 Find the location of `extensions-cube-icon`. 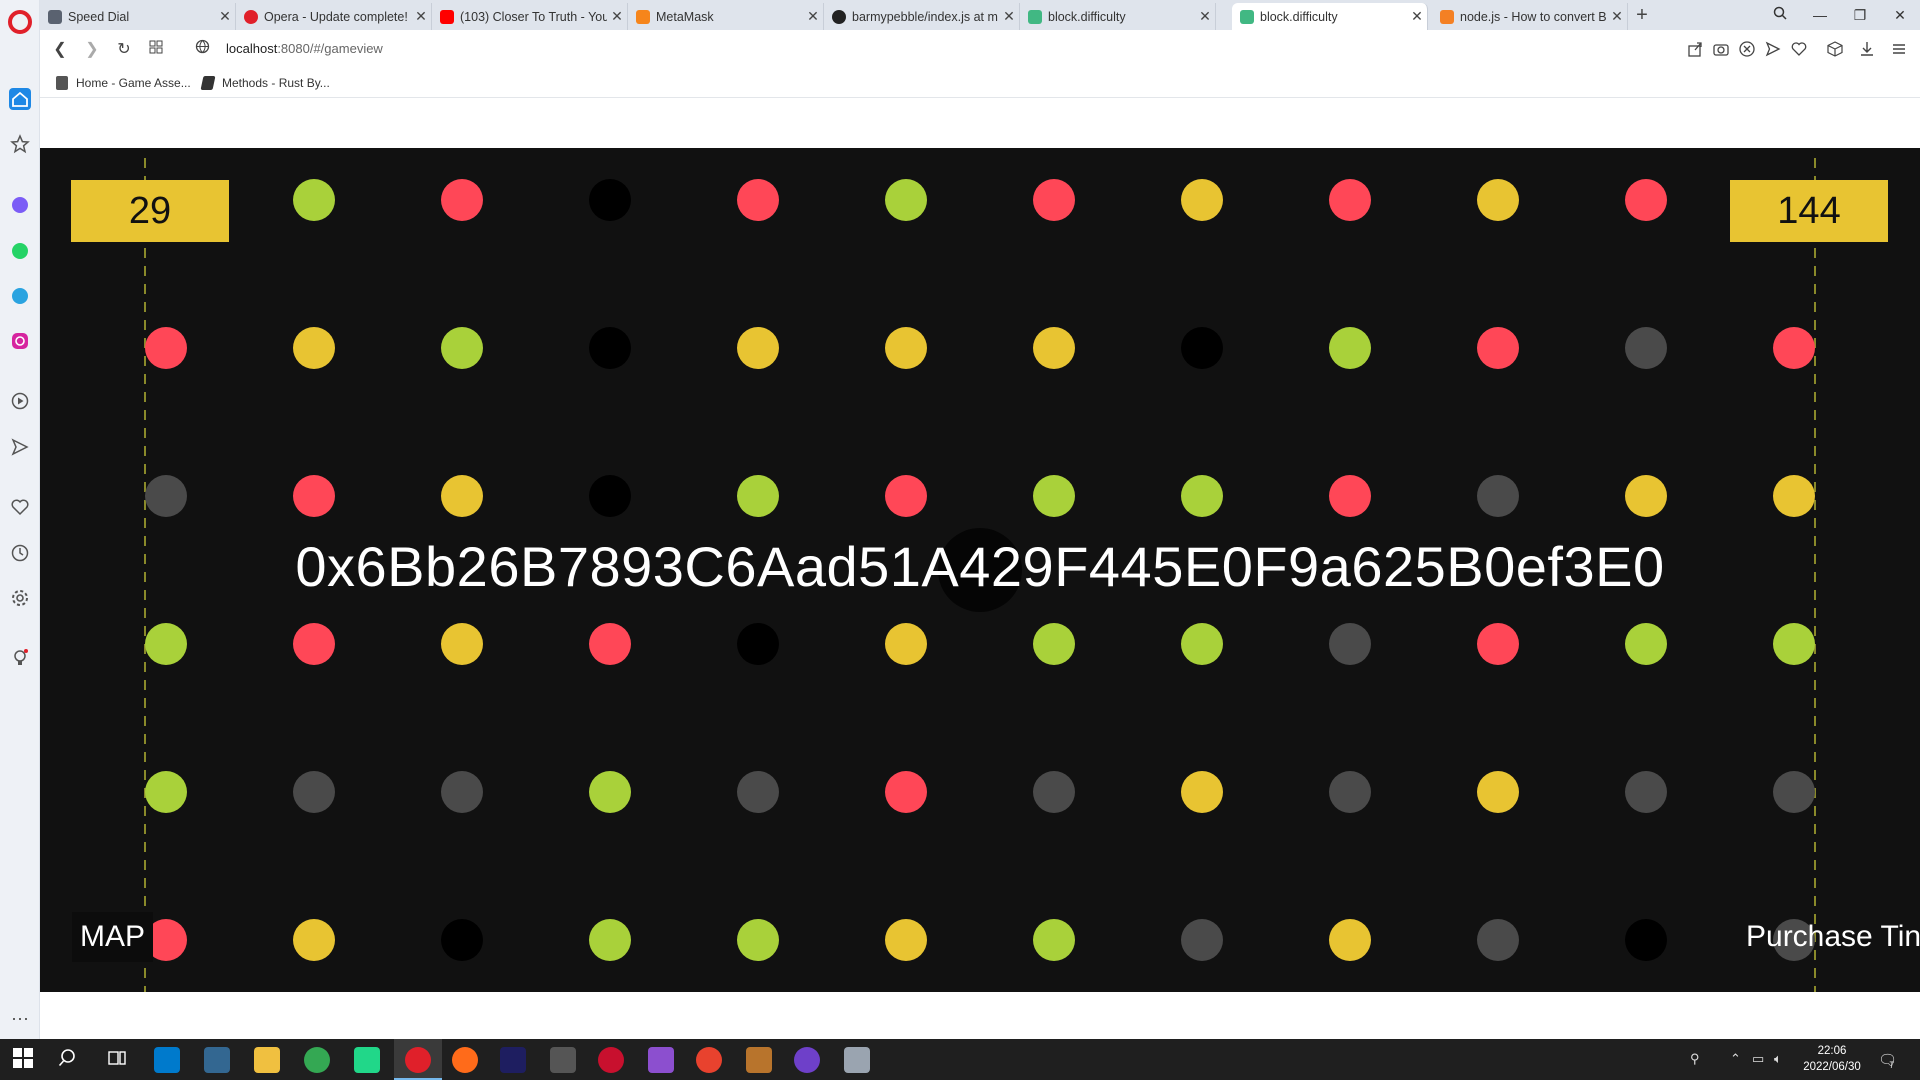

extensions-cube-icon is located at coordinates (1836, 50).